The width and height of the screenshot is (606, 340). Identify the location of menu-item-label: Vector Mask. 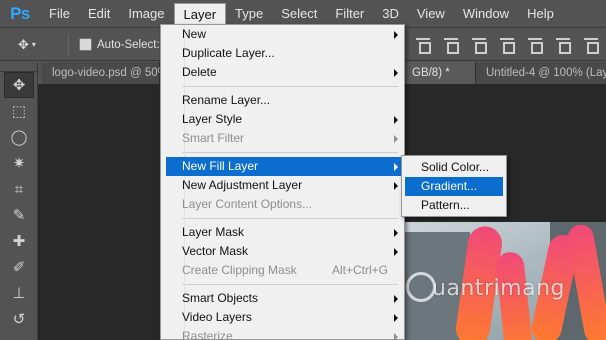
(215, 251).